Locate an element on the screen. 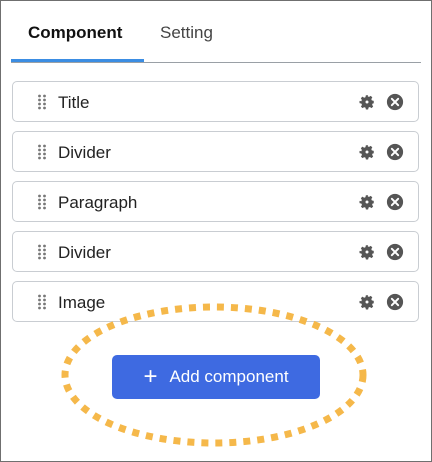 The height and width of the screenshot is (462, 432). tab-bar: Component Setting is located at coordinates (216, 32).